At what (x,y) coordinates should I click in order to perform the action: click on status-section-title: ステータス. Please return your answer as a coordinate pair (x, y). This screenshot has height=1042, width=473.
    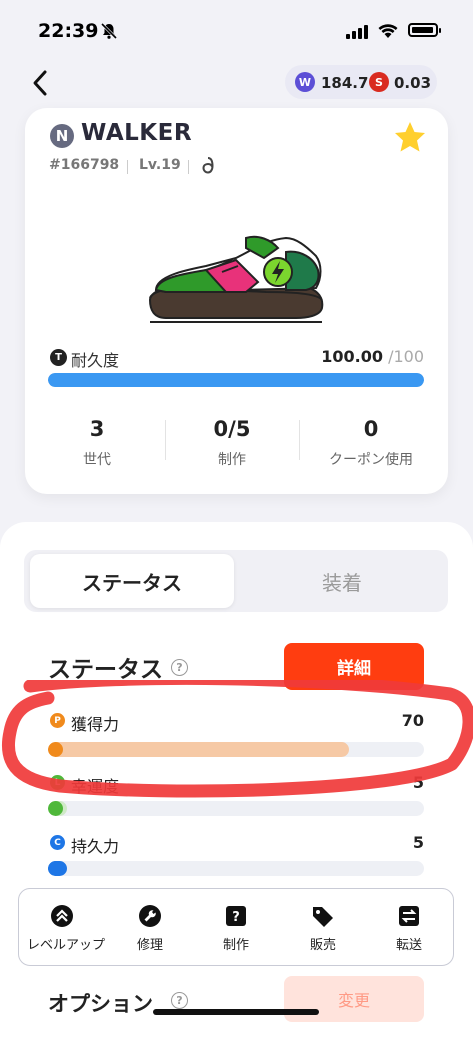
    Looking at the image, I should click on (105, 670).